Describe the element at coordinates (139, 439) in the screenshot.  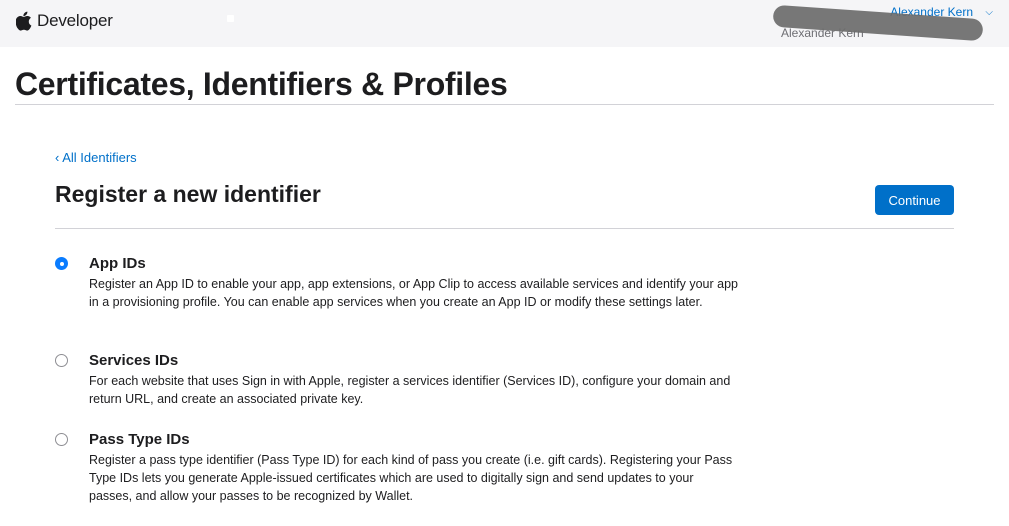
I see `option-title: Pass Type IDs` at that location.